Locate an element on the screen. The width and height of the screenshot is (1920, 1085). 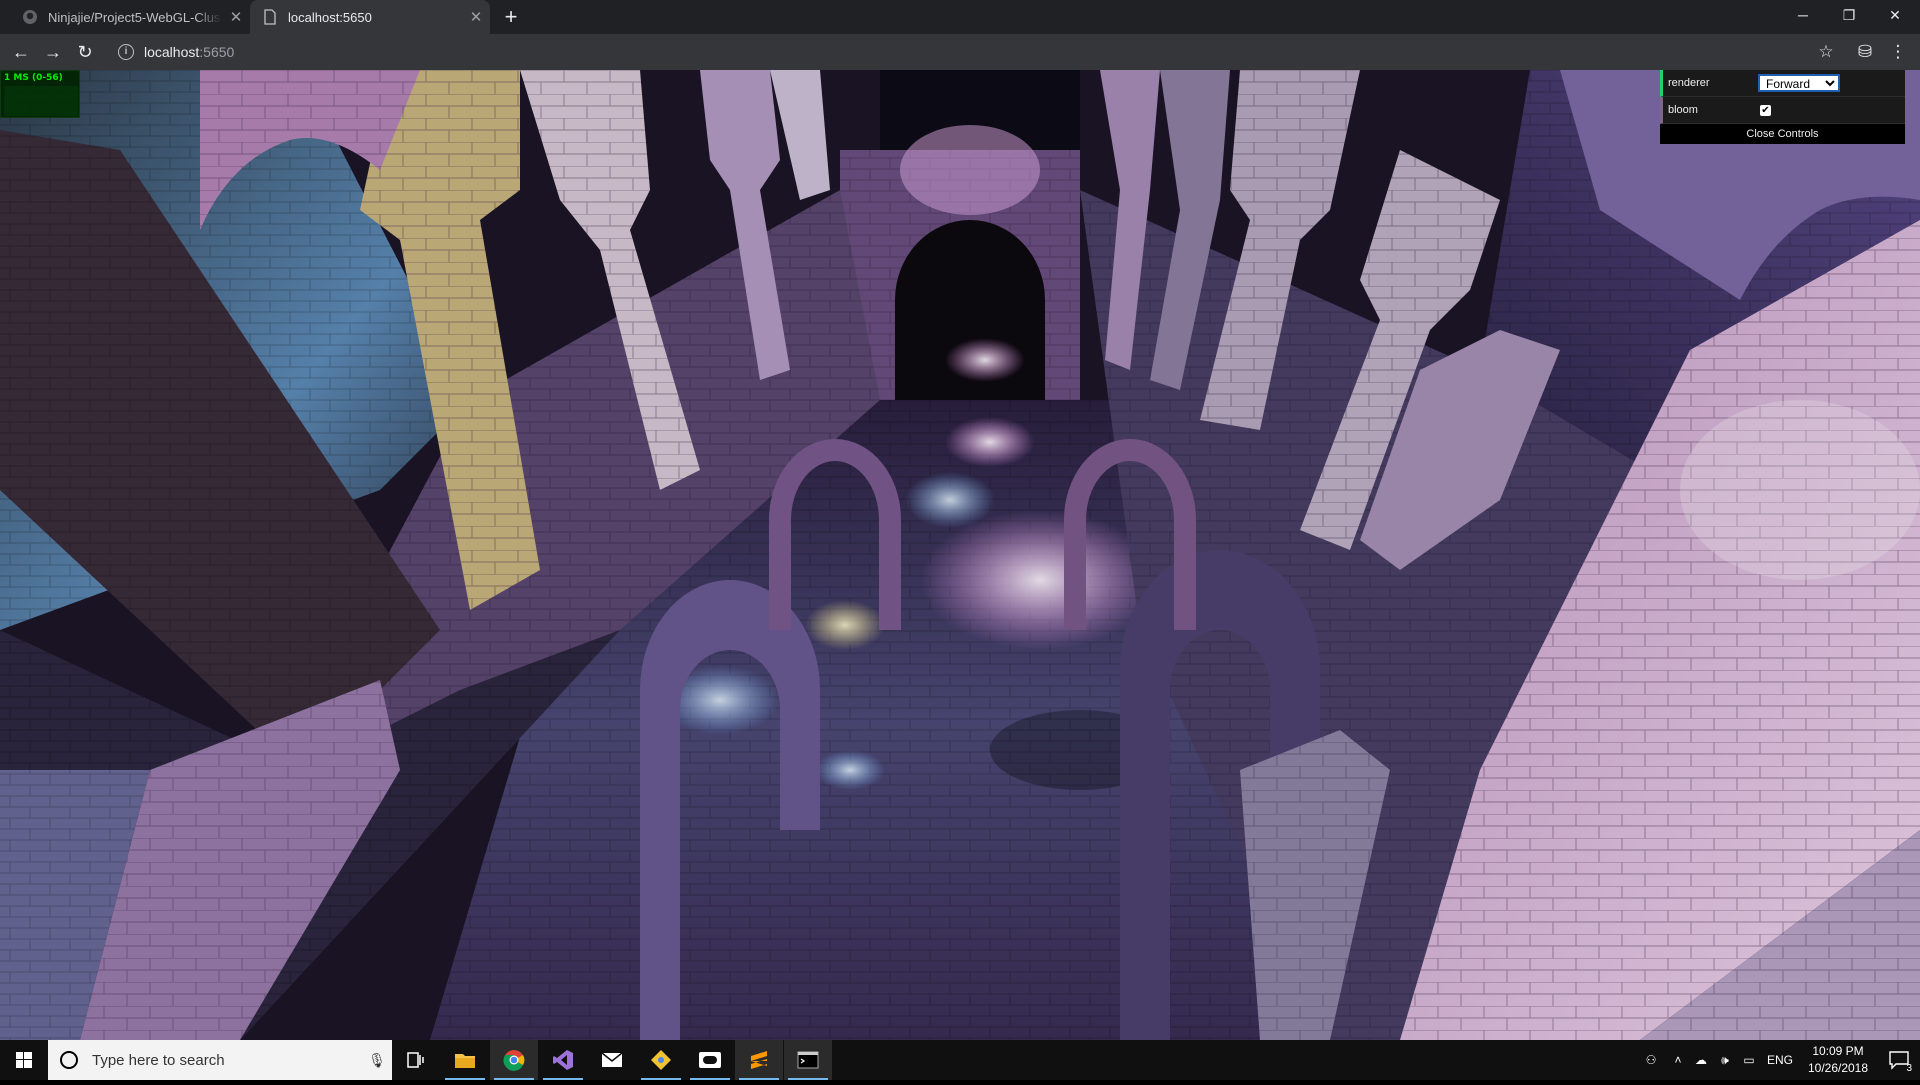
oculus-icon is located at coordinates (710, 1060).